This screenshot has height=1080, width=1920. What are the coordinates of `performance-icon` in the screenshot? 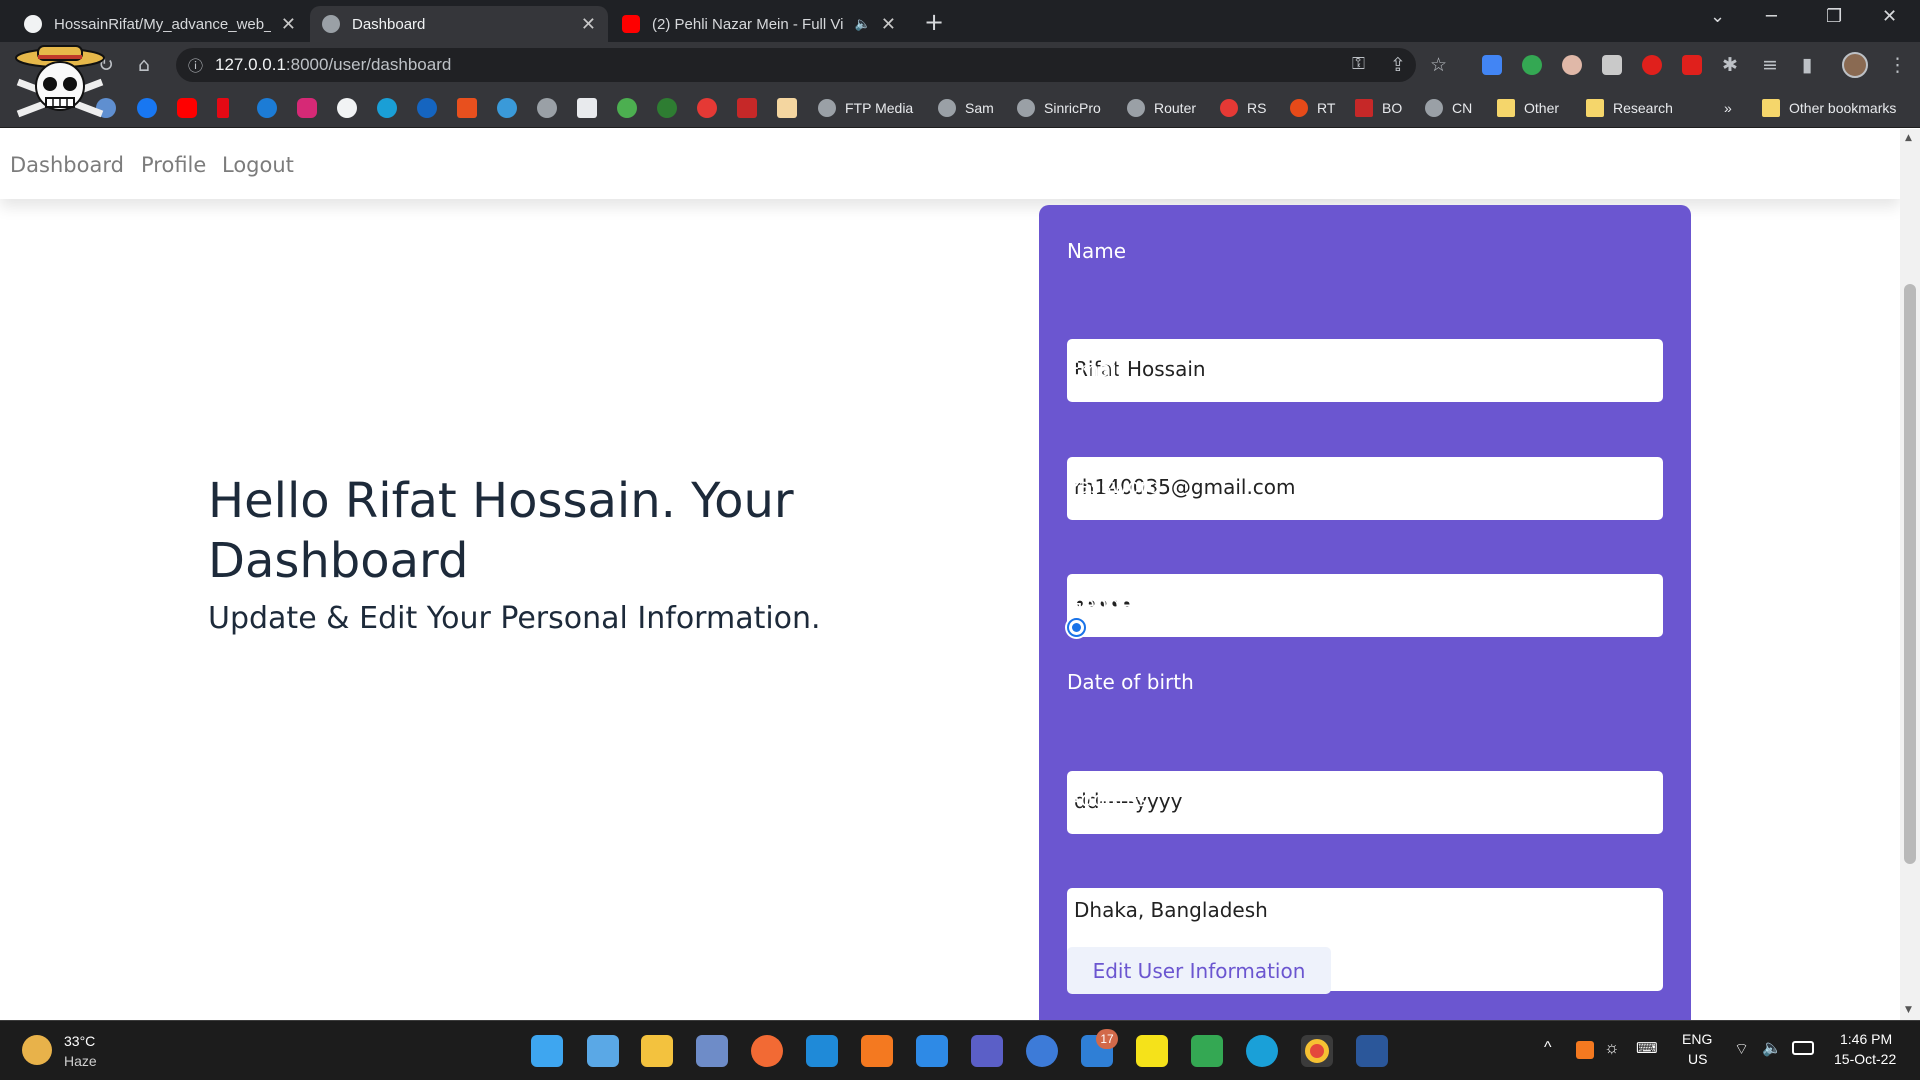 It's located at (712, 1051).